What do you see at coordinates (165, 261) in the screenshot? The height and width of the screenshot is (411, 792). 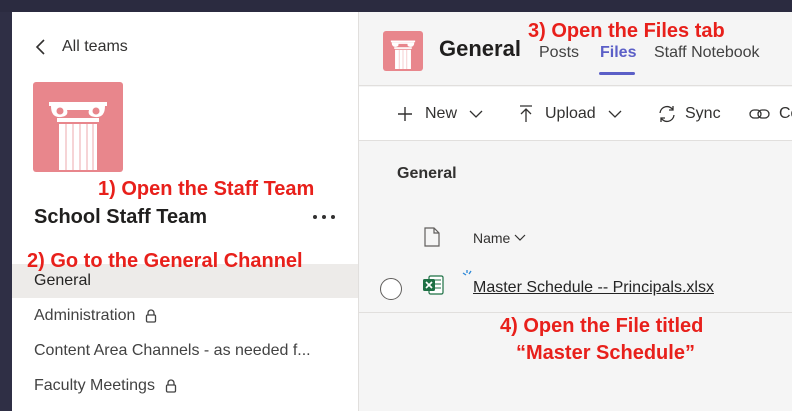 I see `annotation-step-2: 2) Go to the General Channel` at bounding box center [165, 261].